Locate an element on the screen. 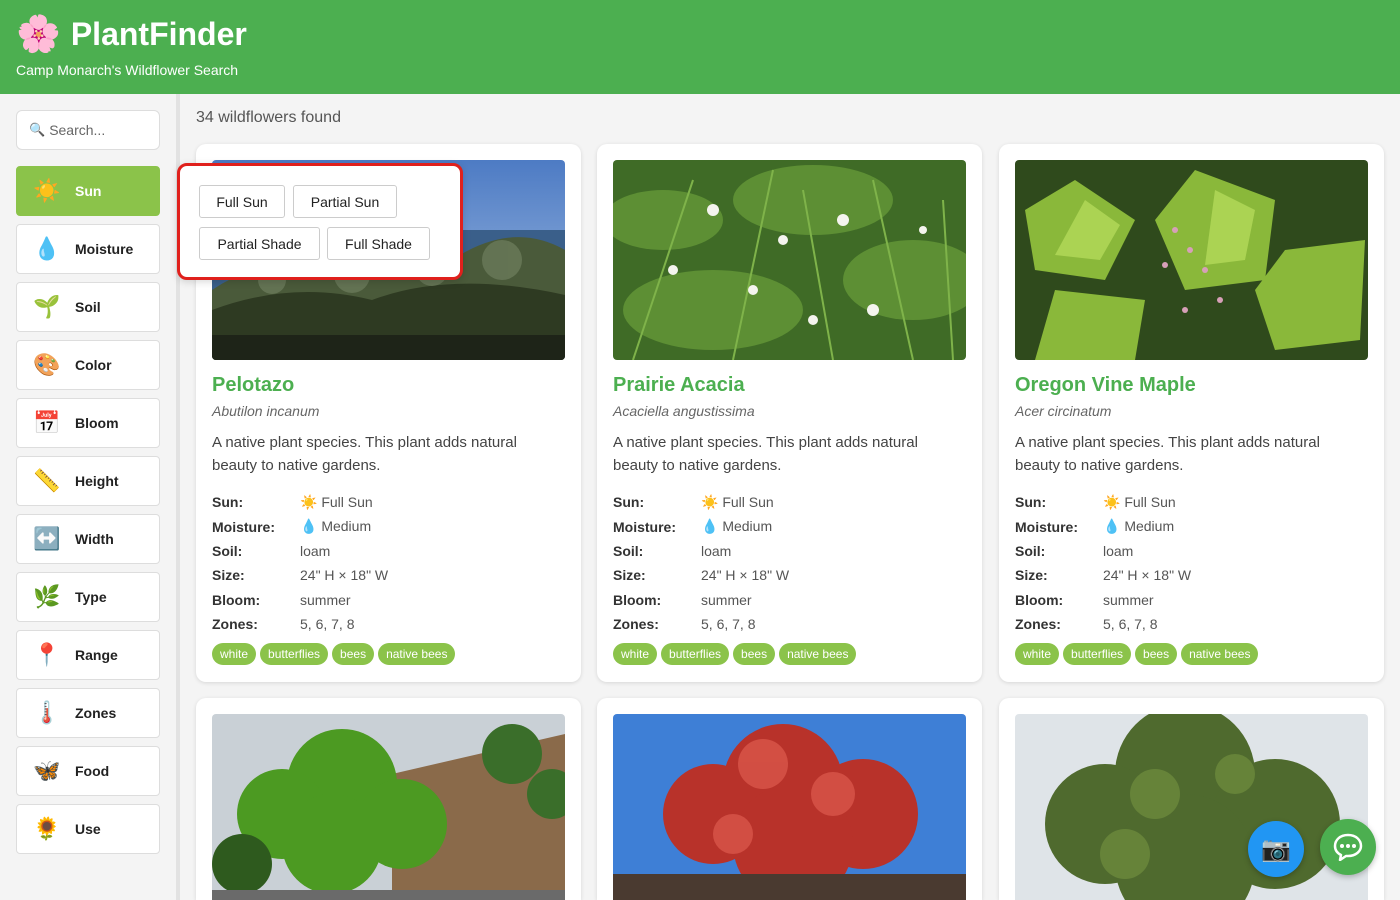 The height and width of the screenshot is (900, 1400). plant-name: Pelotazo is located at coordinates (253, 385).